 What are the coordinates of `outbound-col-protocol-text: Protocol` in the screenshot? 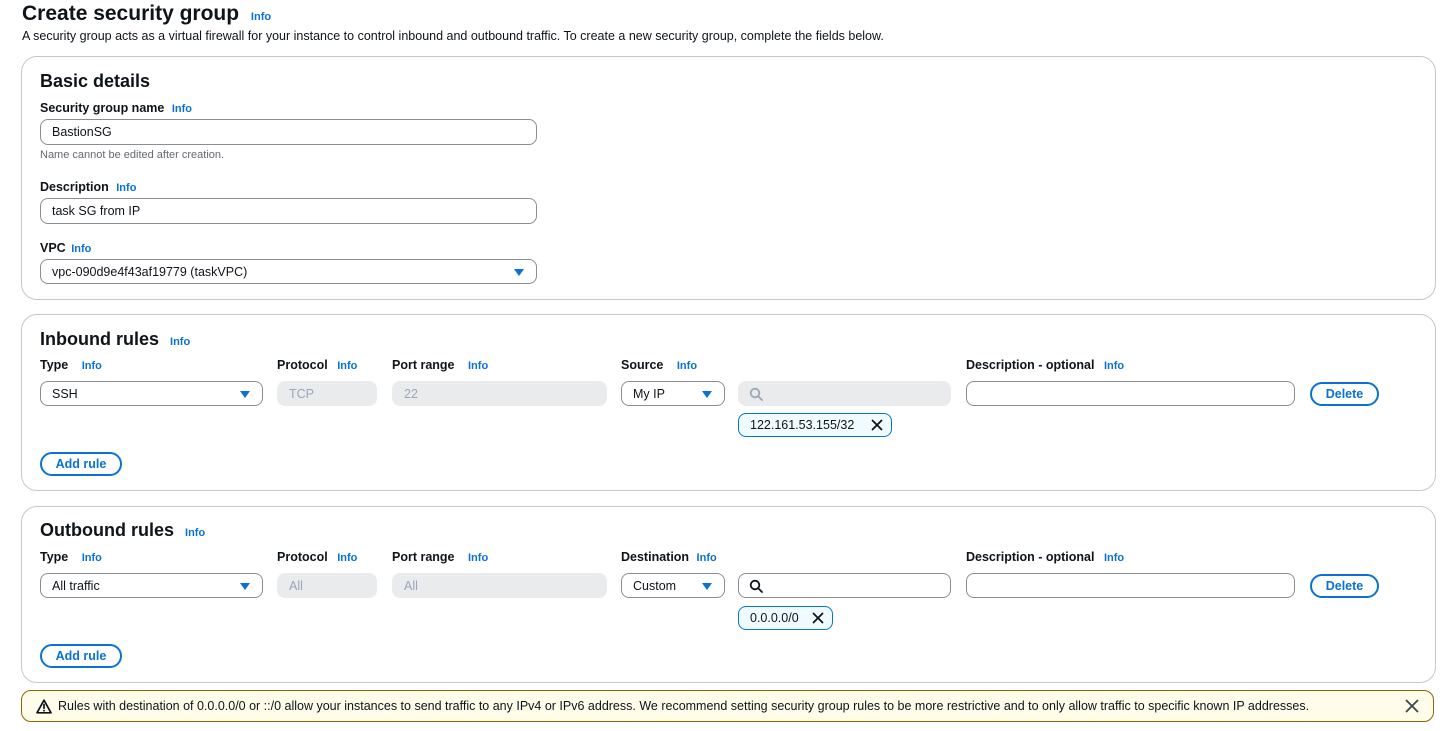 It's located at (302, 557).